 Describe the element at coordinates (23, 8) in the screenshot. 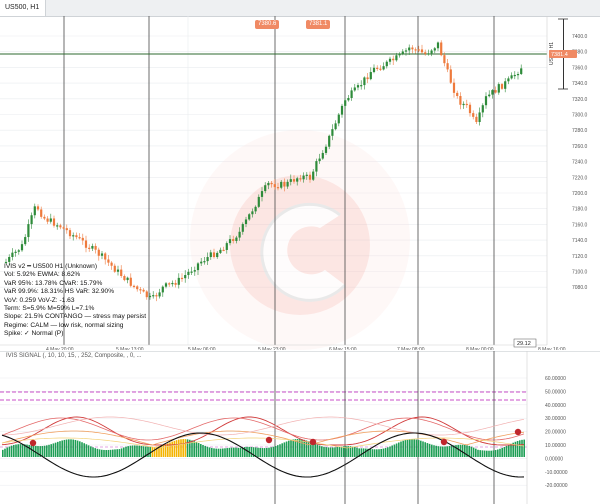

I see `chart-tab-us500-h1: US500, H1` at that location.